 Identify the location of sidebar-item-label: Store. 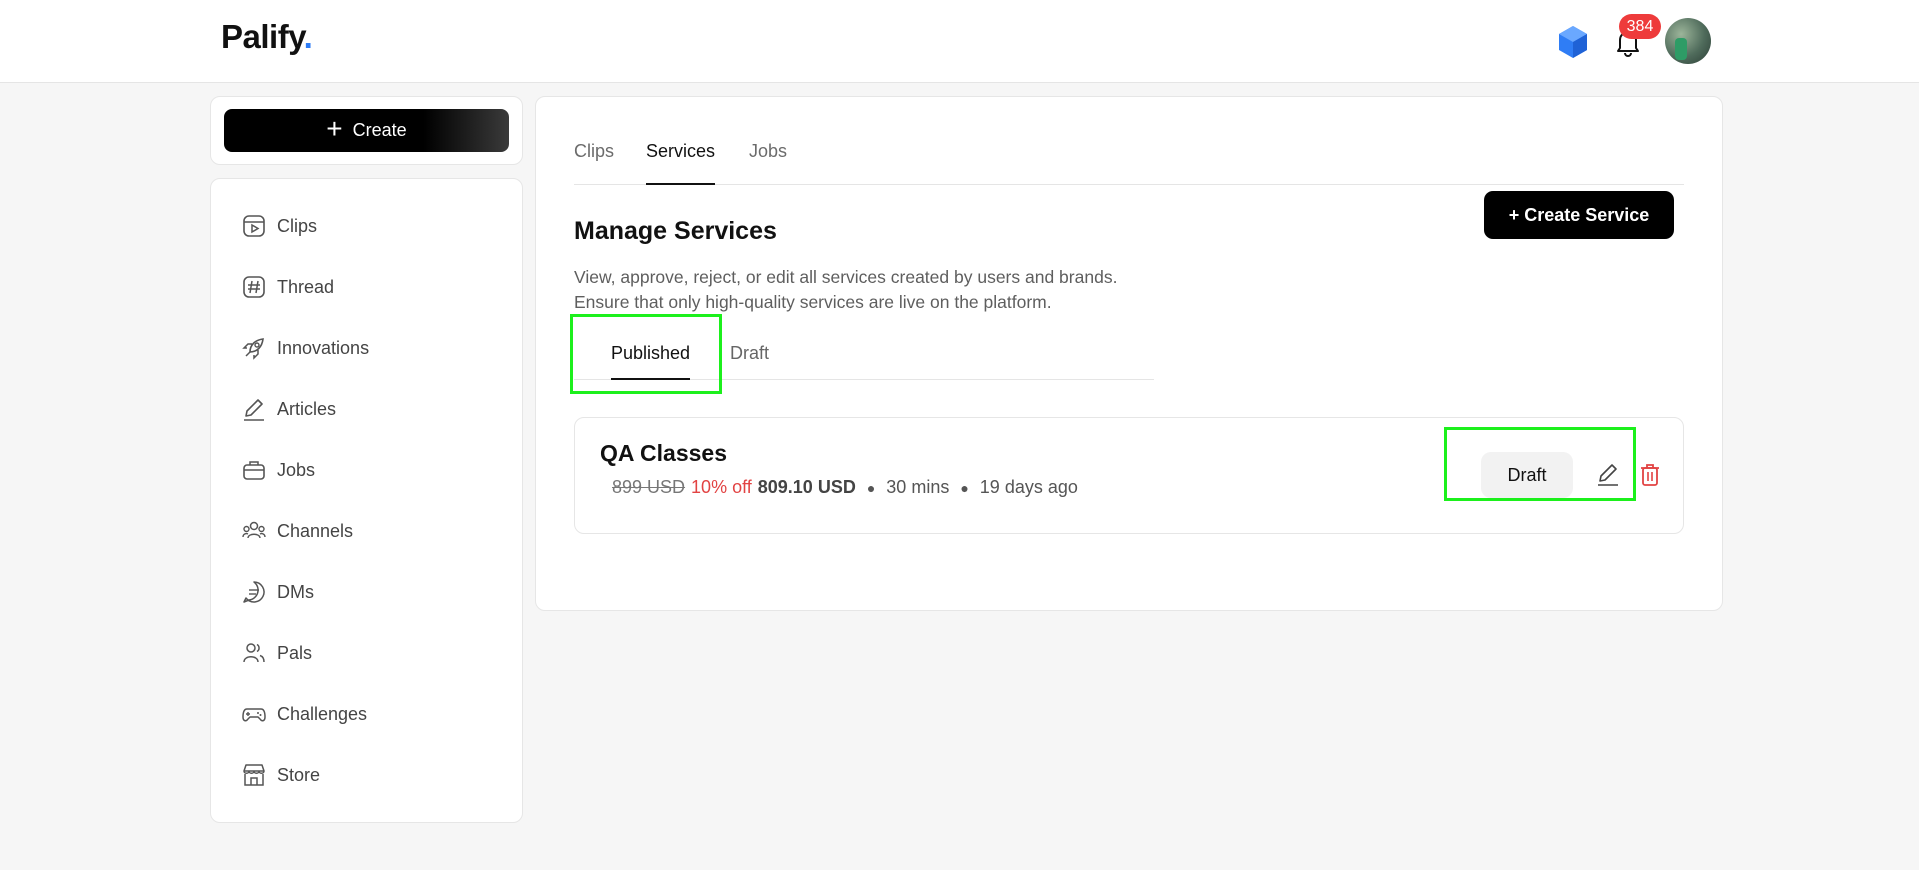
(299, 774).